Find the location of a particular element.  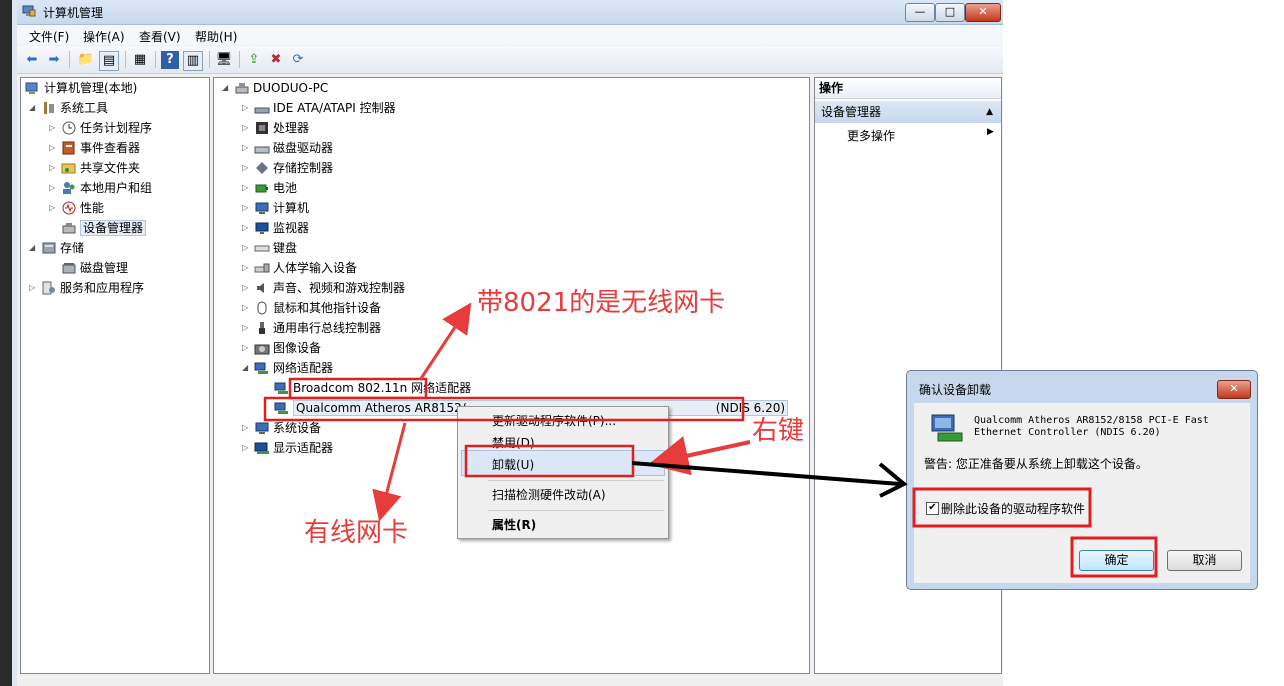

close-button: ✕ is located at coordinates (983, 12).